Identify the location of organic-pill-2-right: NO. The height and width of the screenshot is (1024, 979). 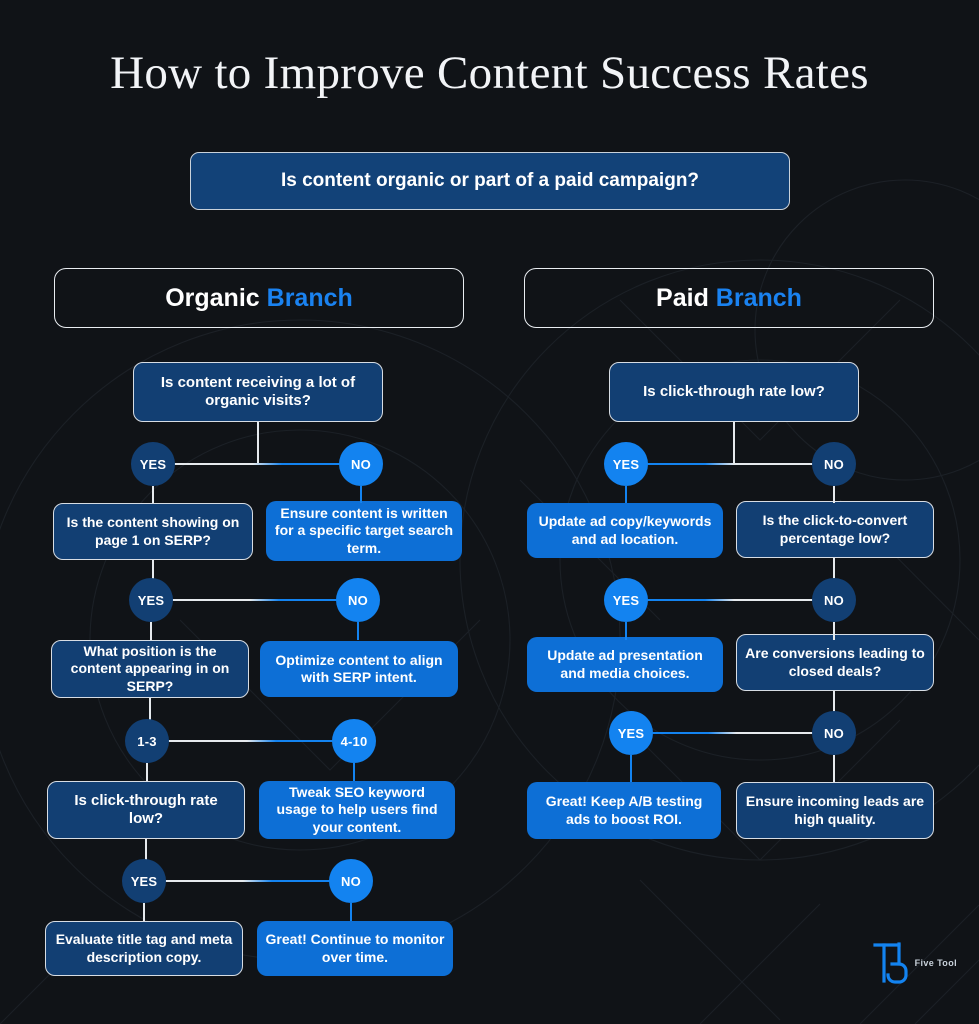
(358, 600).